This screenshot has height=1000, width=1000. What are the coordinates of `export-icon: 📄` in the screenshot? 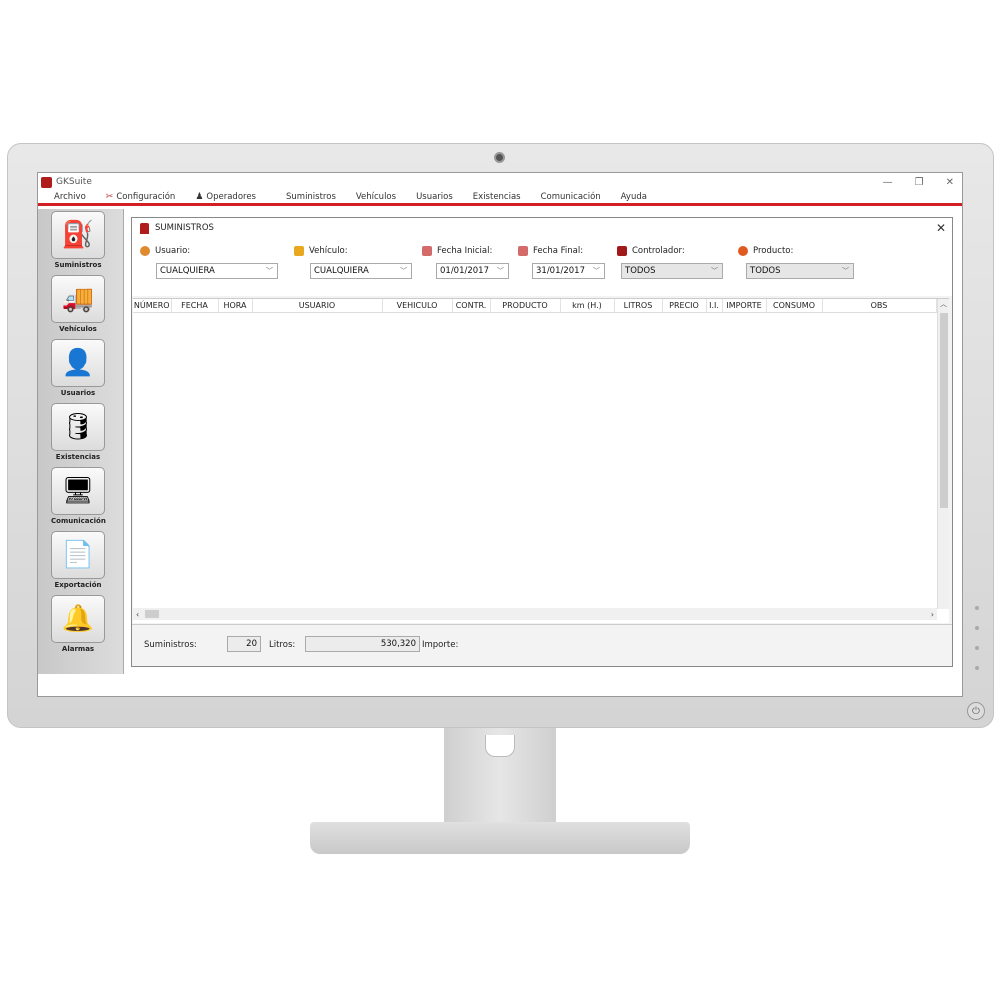 It's located at (78, 555).